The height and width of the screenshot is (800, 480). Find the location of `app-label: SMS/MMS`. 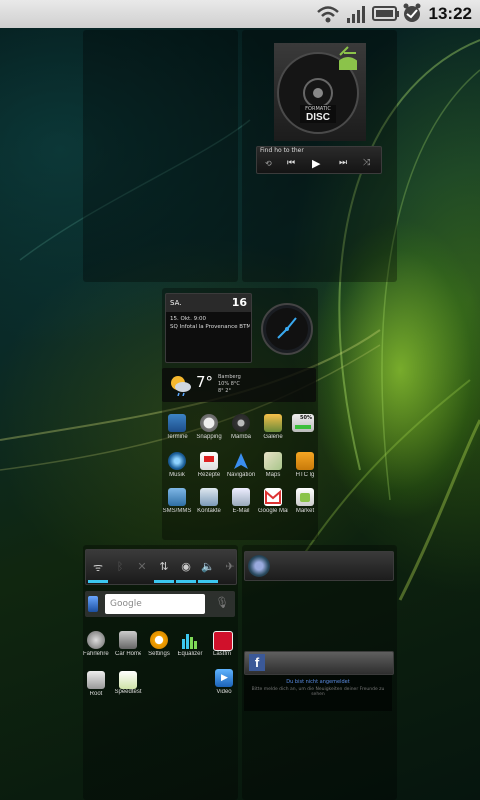

app-label: SMS/MMS is located at coordinates (177, 511).